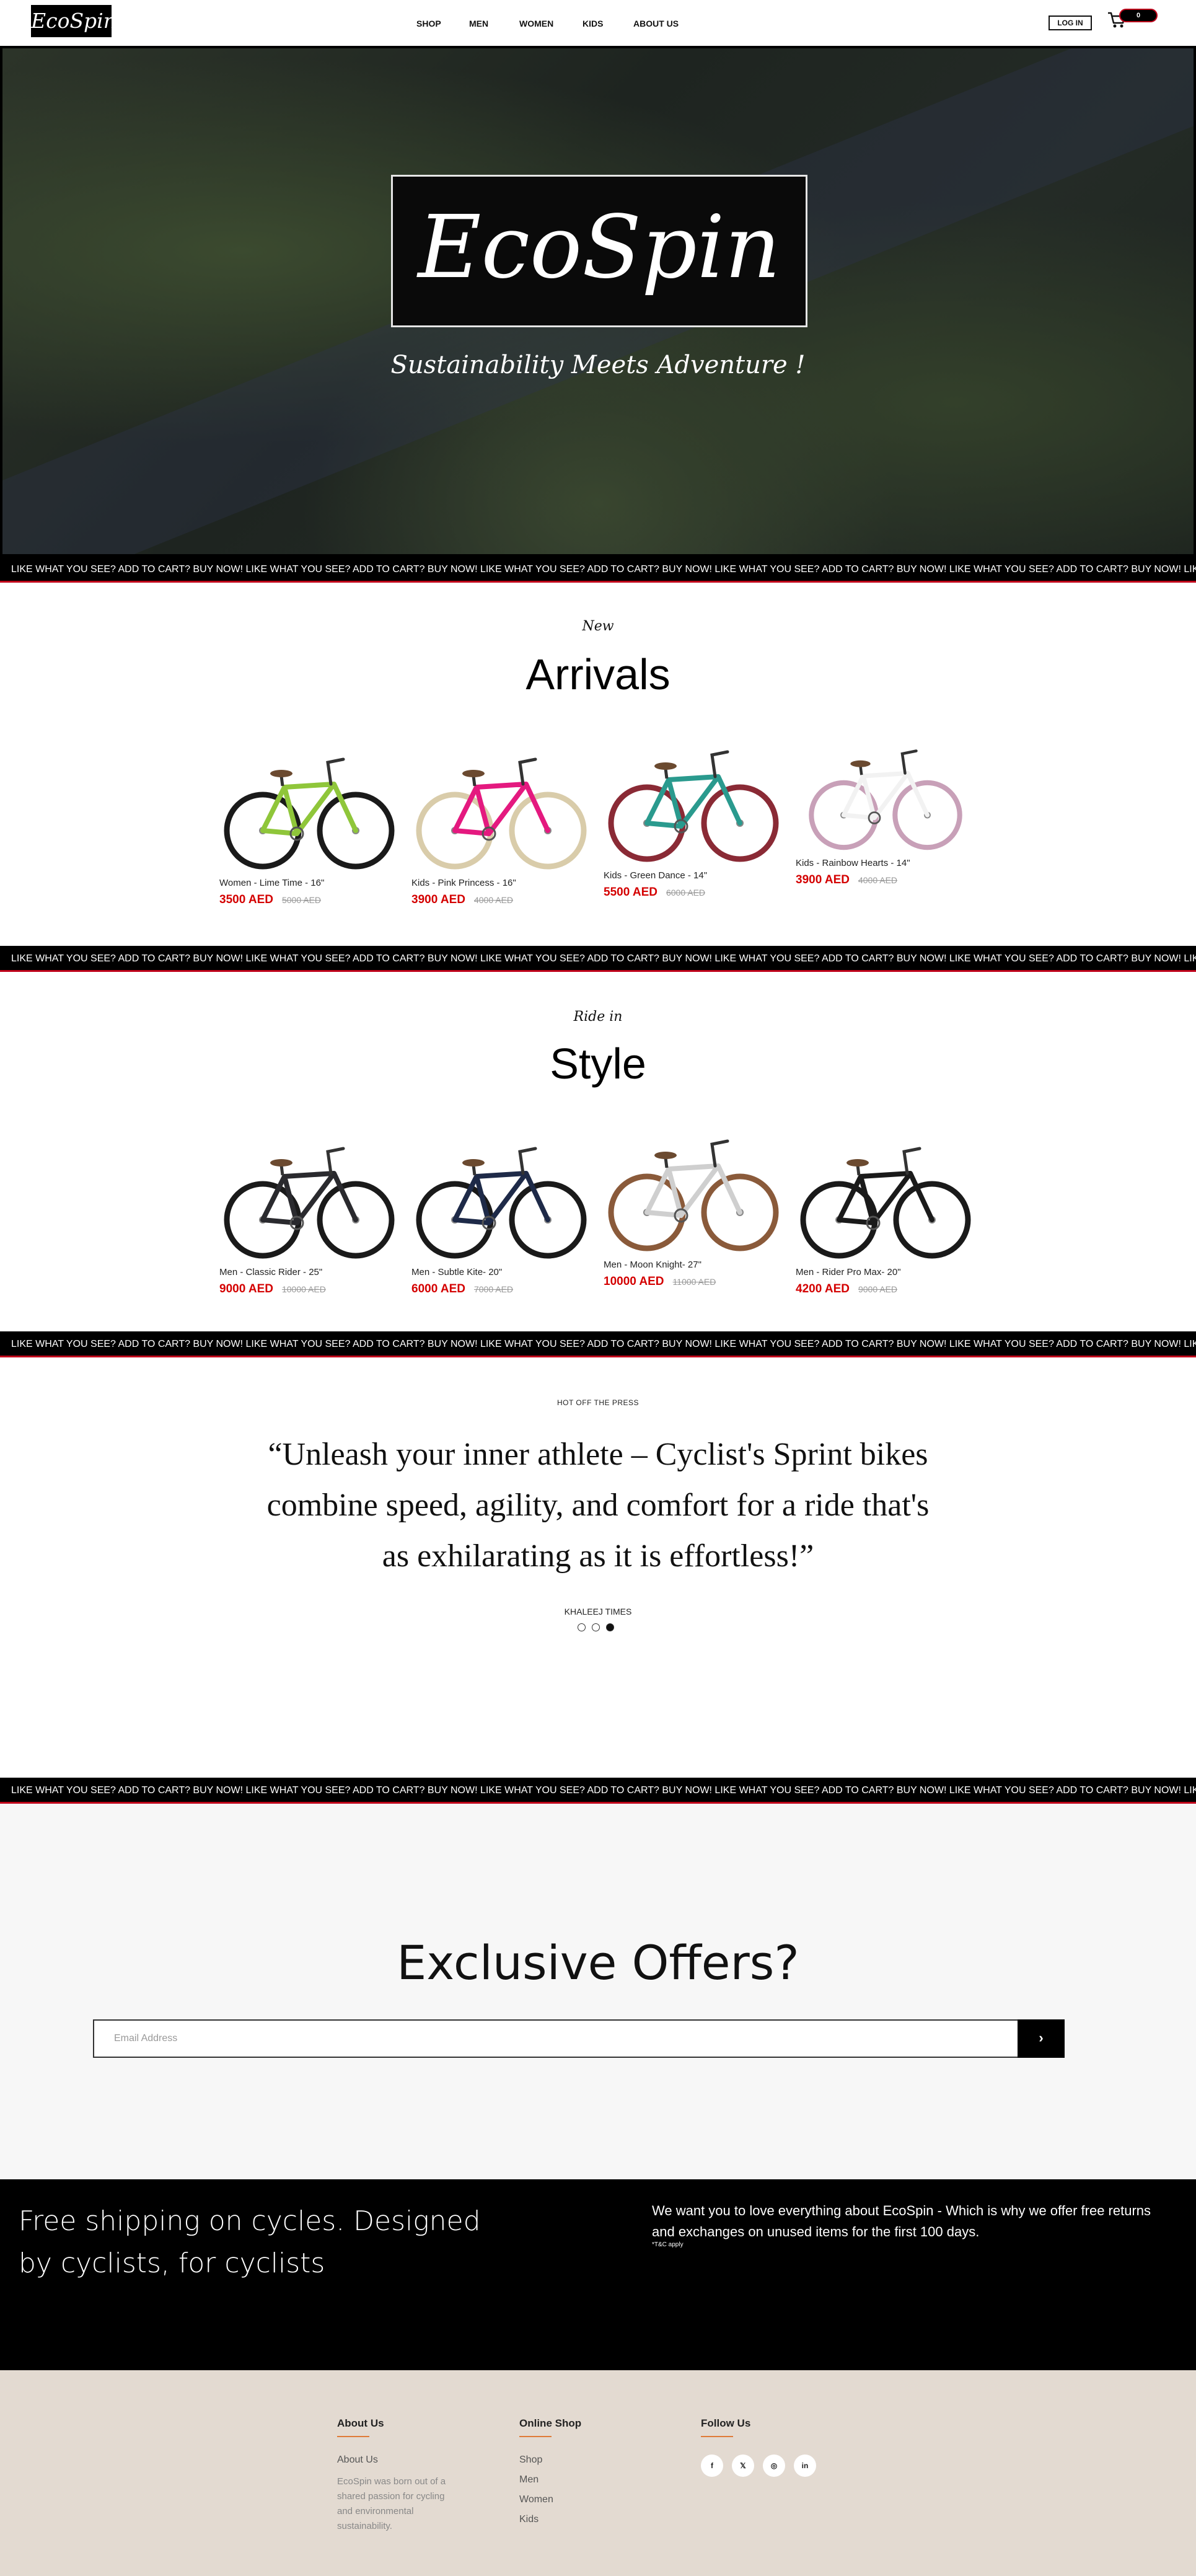 The width and height of the screenshot is (1196, 2576). I want to click on product-old-price: 4000 AED, so click(878, 880).